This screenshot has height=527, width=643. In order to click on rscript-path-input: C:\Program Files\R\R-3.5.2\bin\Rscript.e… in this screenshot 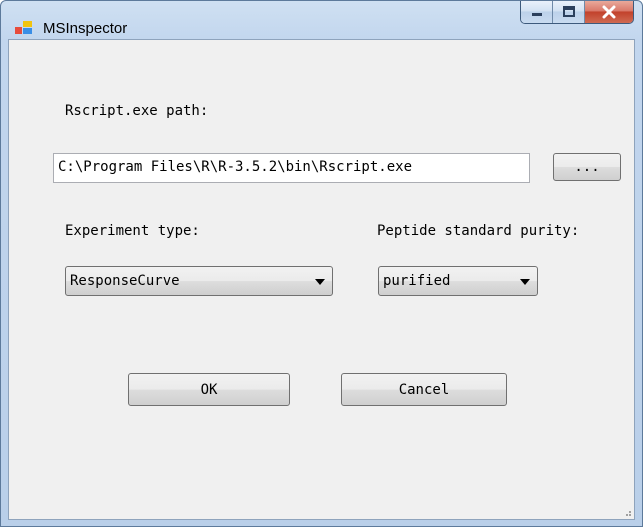, I will do `click(291, 168)`.